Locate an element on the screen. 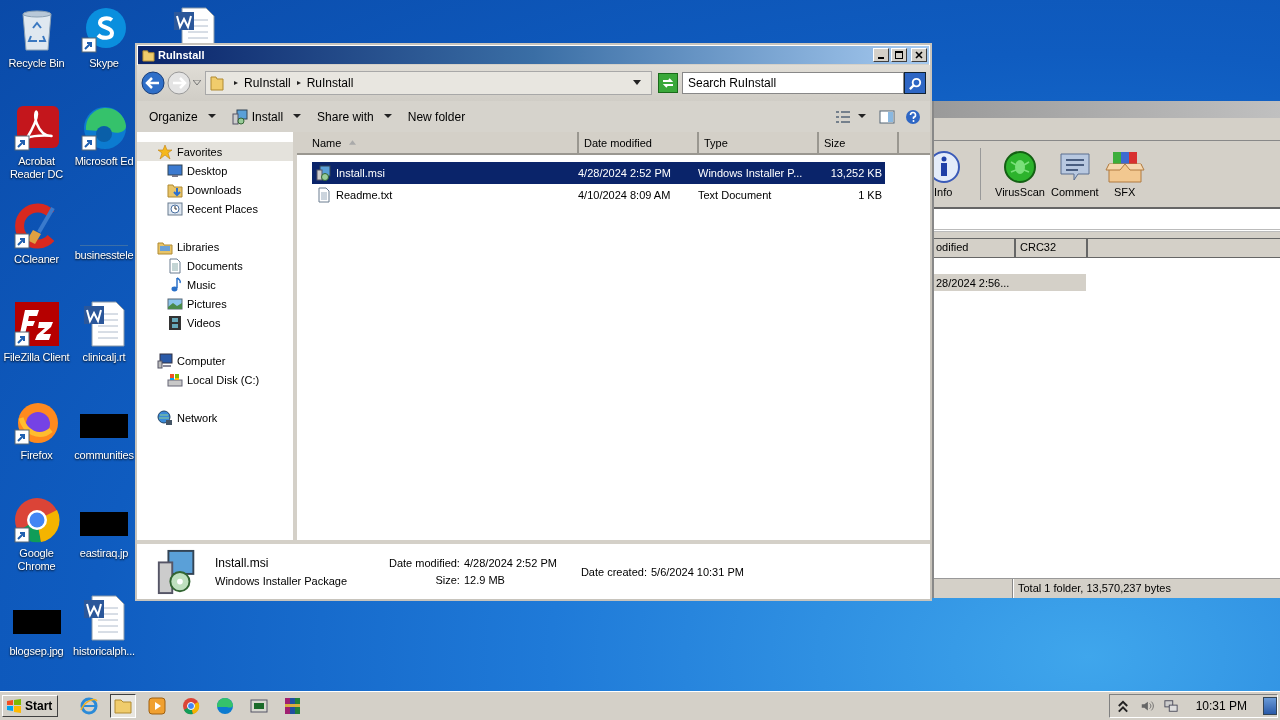  desktop-icon-label: clinicalj.rt is located at coordinates (104, 357).